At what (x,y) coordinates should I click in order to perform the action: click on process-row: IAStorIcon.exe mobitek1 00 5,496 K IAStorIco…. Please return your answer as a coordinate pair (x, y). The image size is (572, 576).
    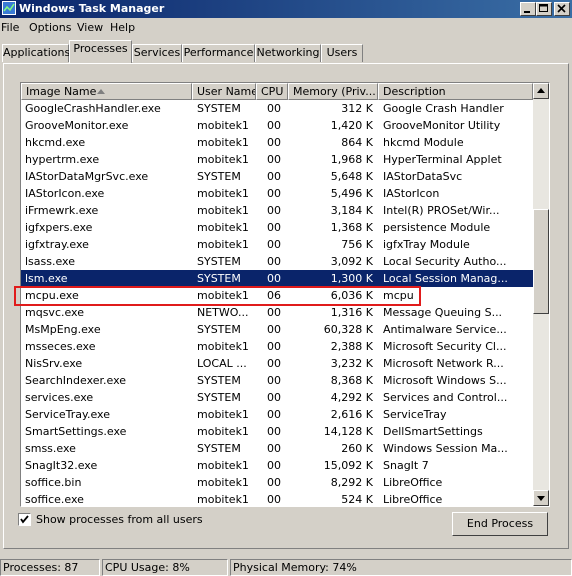
    Looking at the image, I should click on (277, 193).